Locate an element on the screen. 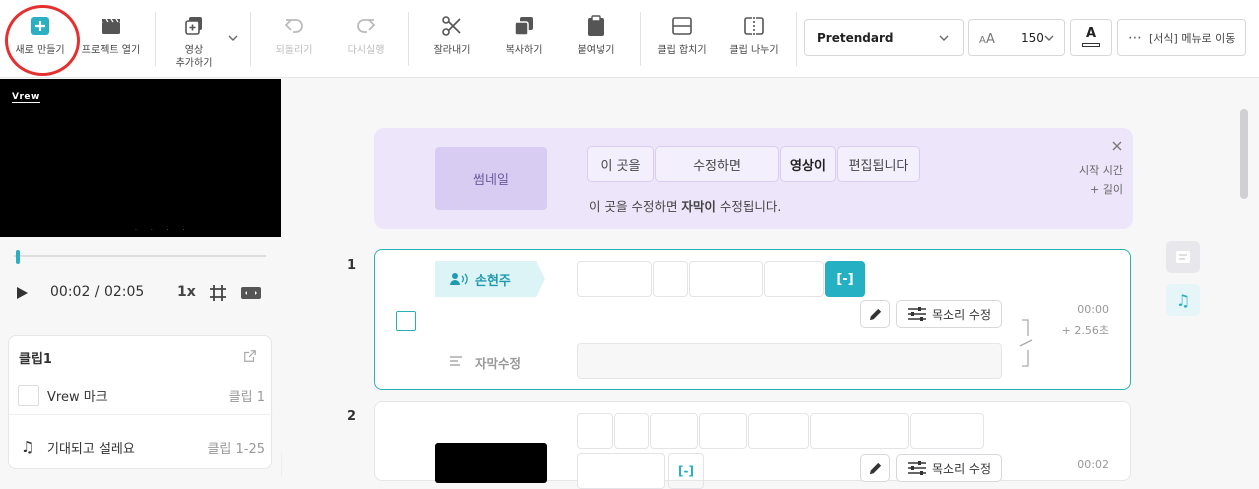 The height and width of the screenshot is (489, 1259). format-menu-button: ⋯ [서식] 메뉴로 이동 is located at coordinates (1181, 37).